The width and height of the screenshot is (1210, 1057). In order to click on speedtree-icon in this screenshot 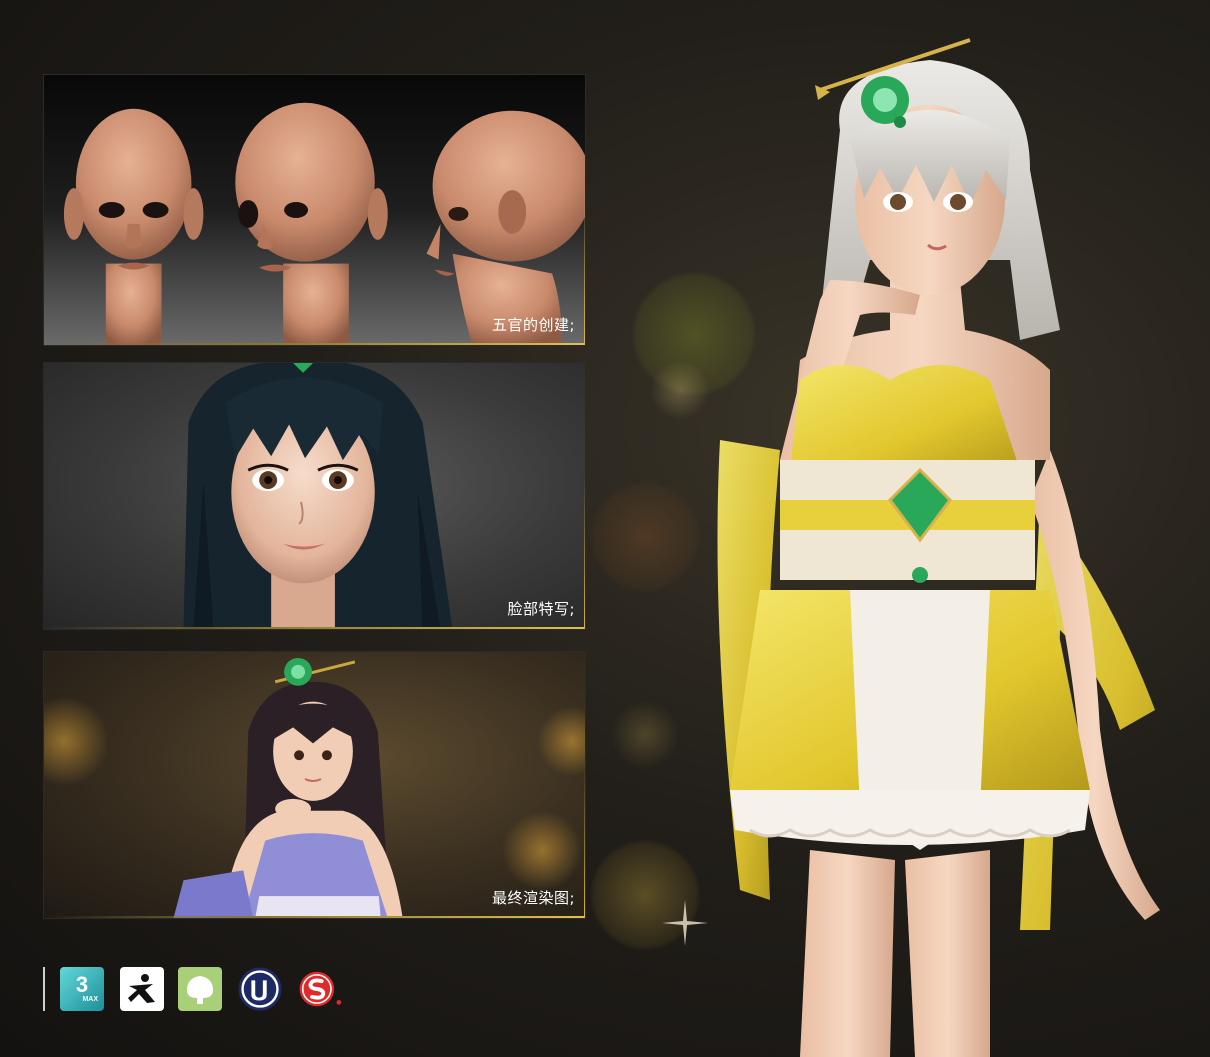, I will do `click(200, 989)`.